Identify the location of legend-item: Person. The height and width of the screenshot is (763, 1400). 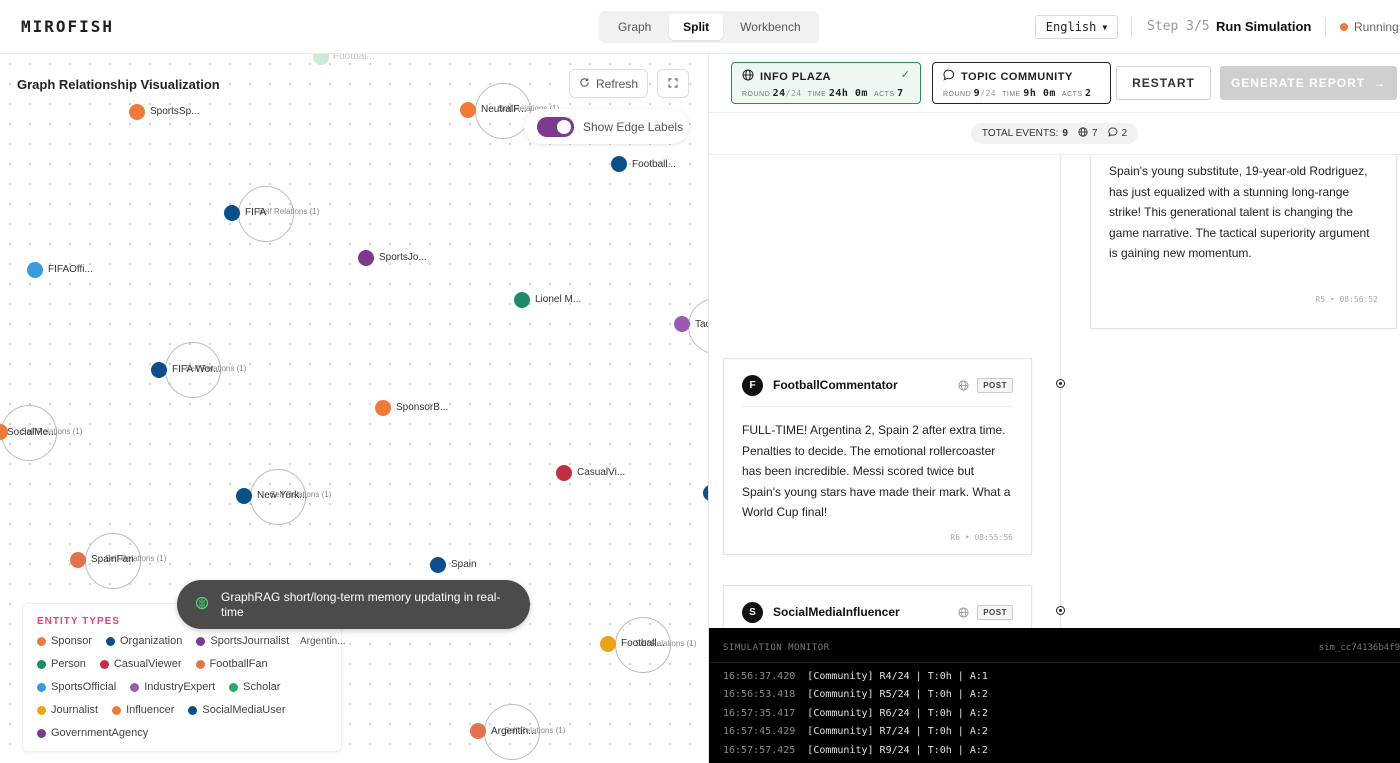
(61, 664).